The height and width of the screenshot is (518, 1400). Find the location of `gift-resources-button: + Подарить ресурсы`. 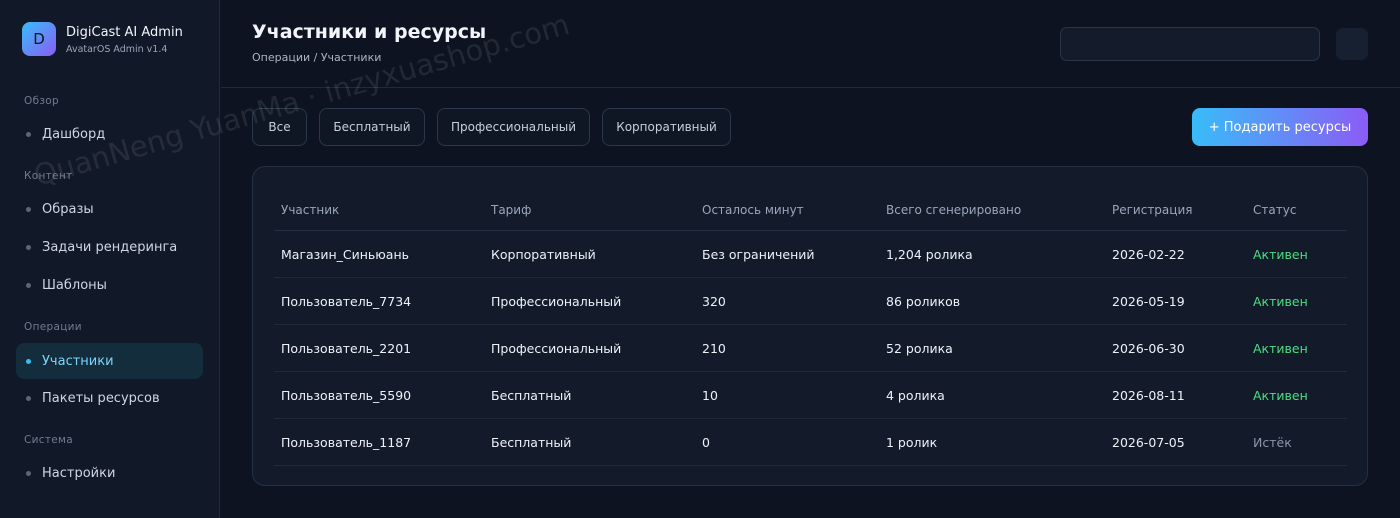

gift-resources-button: + Подарить ресурсы is located at coordinates (1280, 127).